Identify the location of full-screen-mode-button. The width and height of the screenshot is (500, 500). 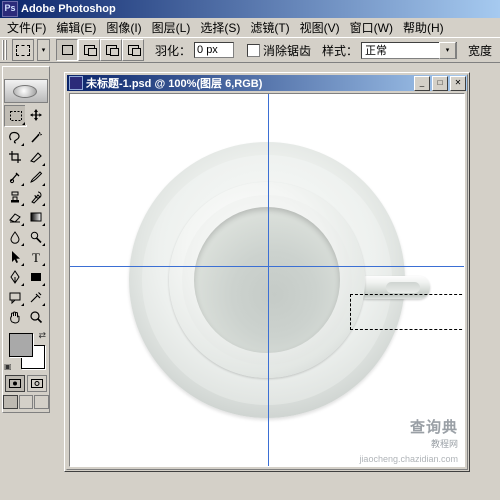
(42, 402).